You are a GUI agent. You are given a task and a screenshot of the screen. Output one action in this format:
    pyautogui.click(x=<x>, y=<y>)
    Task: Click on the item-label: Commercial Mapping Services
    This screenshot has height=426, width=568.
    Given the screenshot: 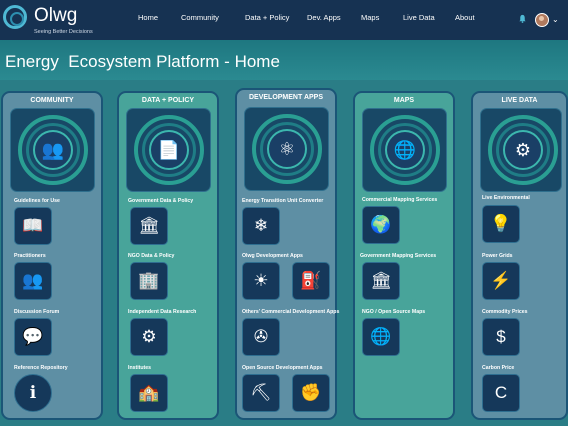 What is the action you would take?
    pyautogui.click(x=399, y=200)
    